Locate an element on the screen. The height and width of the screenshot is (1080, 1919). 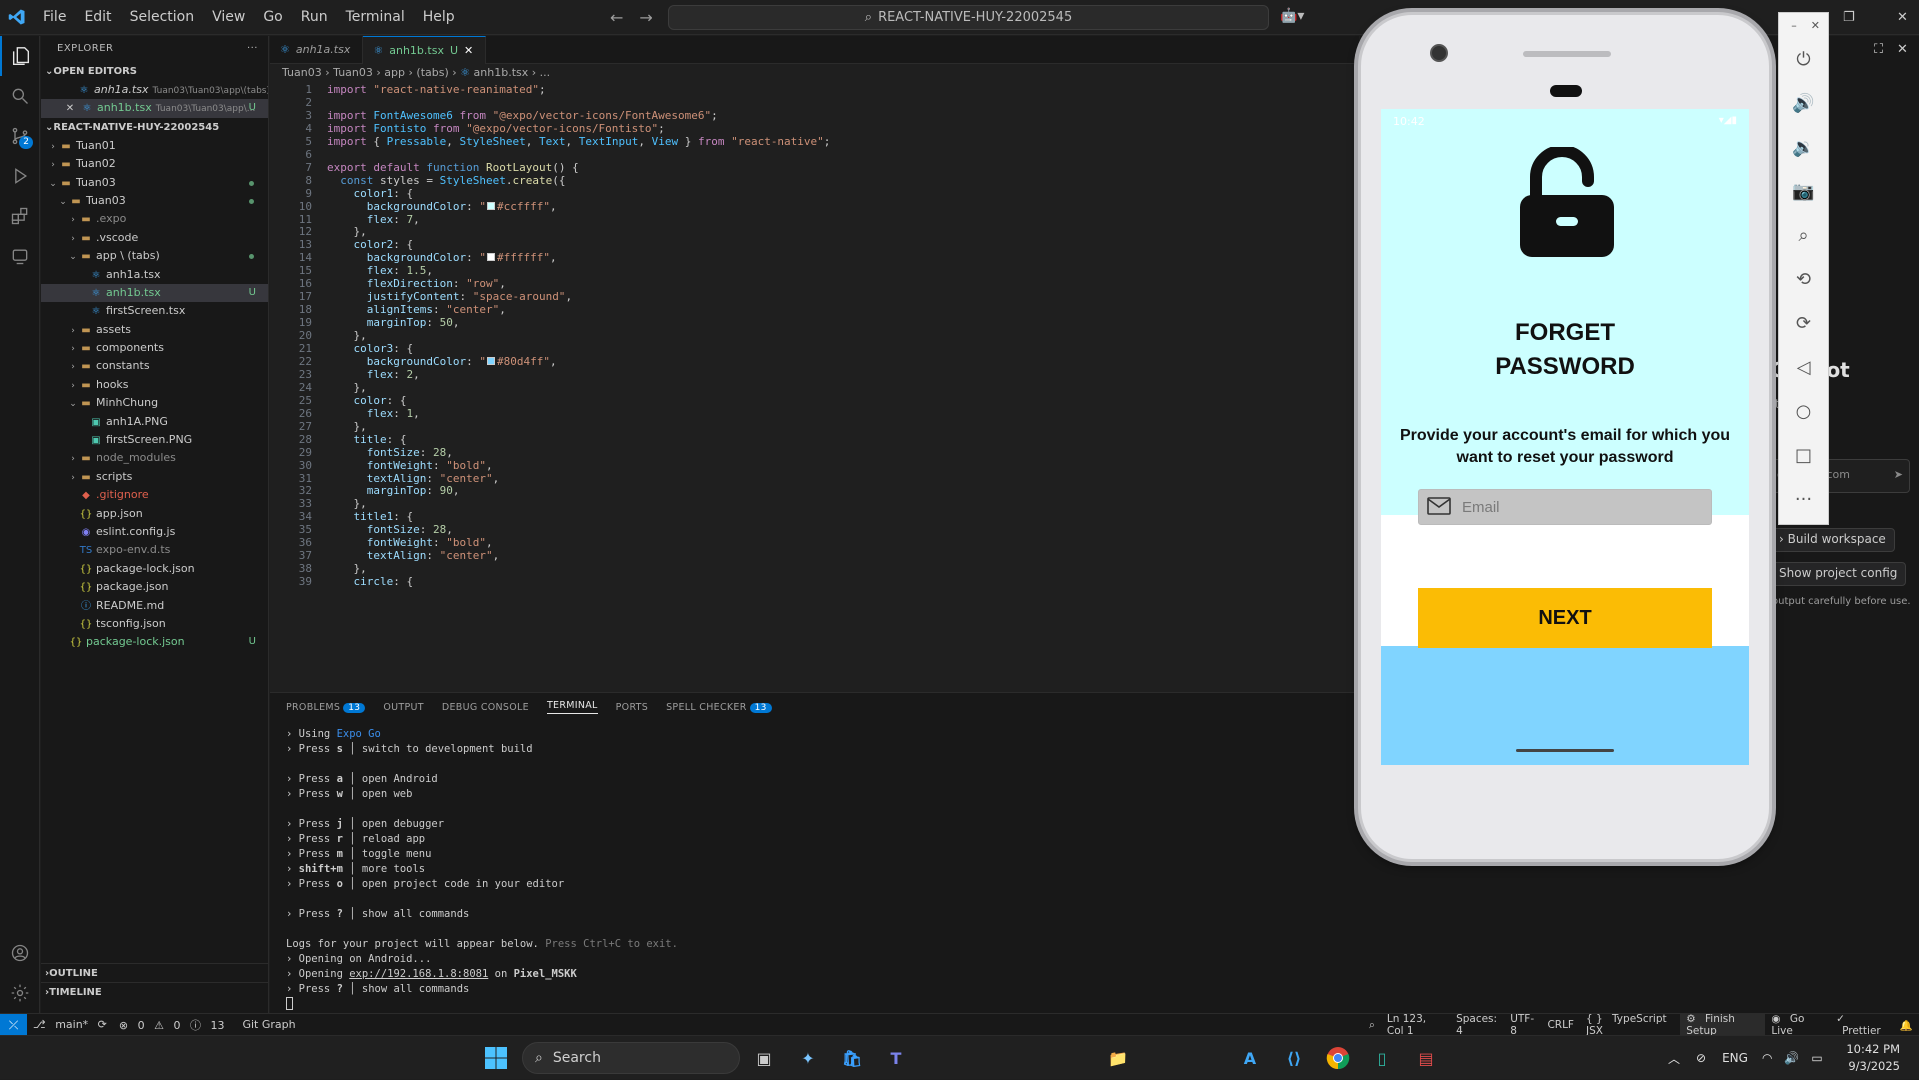
show-config-button: Show project config is located at coordinates (1838, 574).